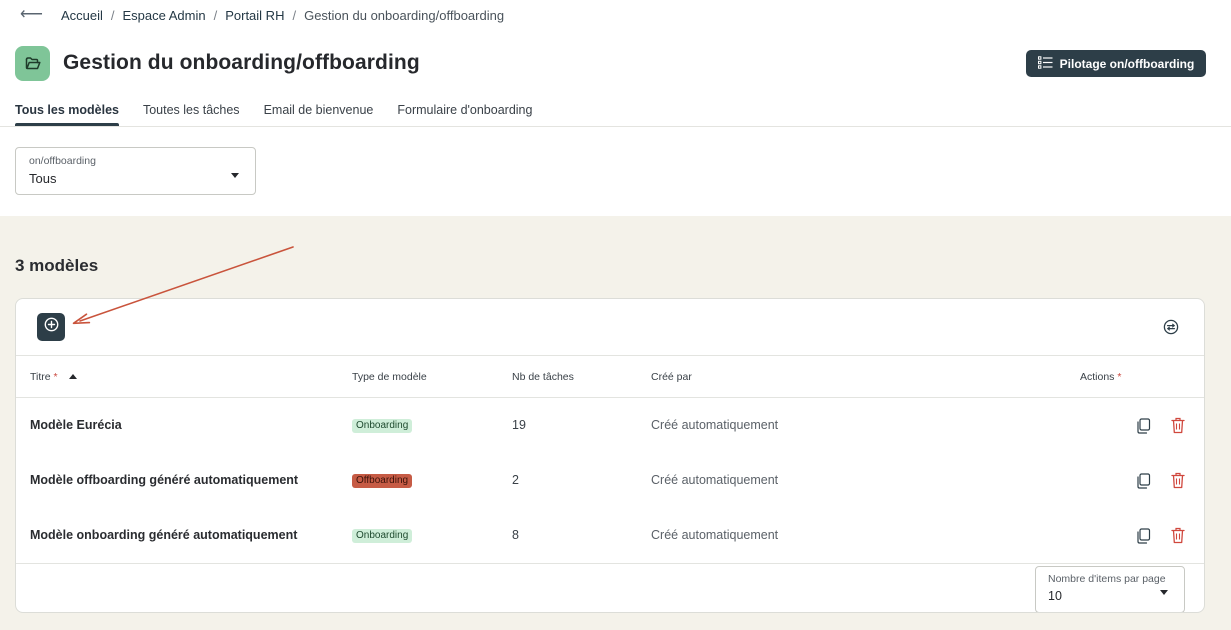  What do you see at coordinates (72, 376) in the screenshot?
I see `sort-ascending-icon` at bounding box center [72, 376].